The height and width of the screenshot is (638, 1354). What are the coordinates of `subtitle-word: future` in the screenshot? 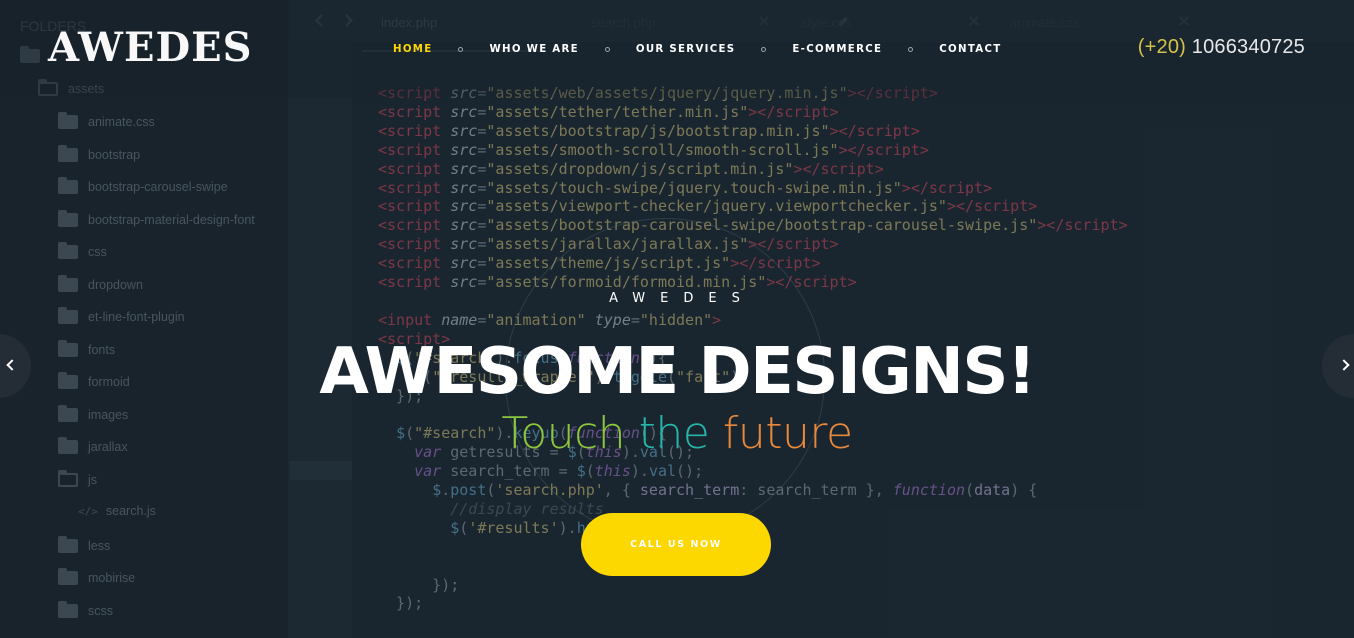 It's located at (787, 433).